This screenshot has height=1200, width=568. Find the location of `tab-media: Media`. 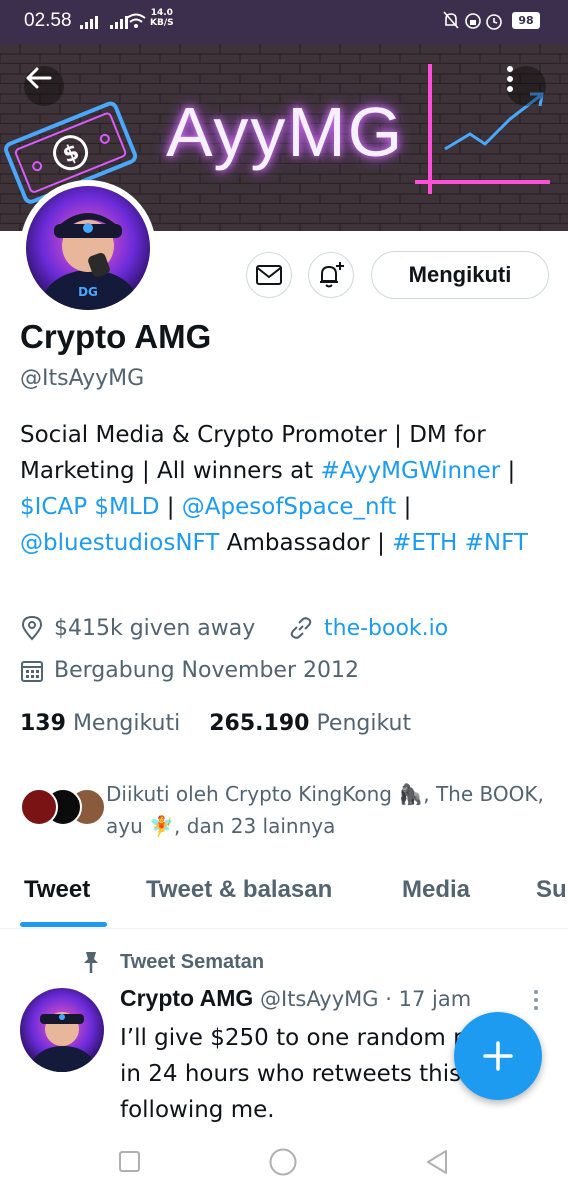

tab-media: Media is located at coordinates (436, 890).